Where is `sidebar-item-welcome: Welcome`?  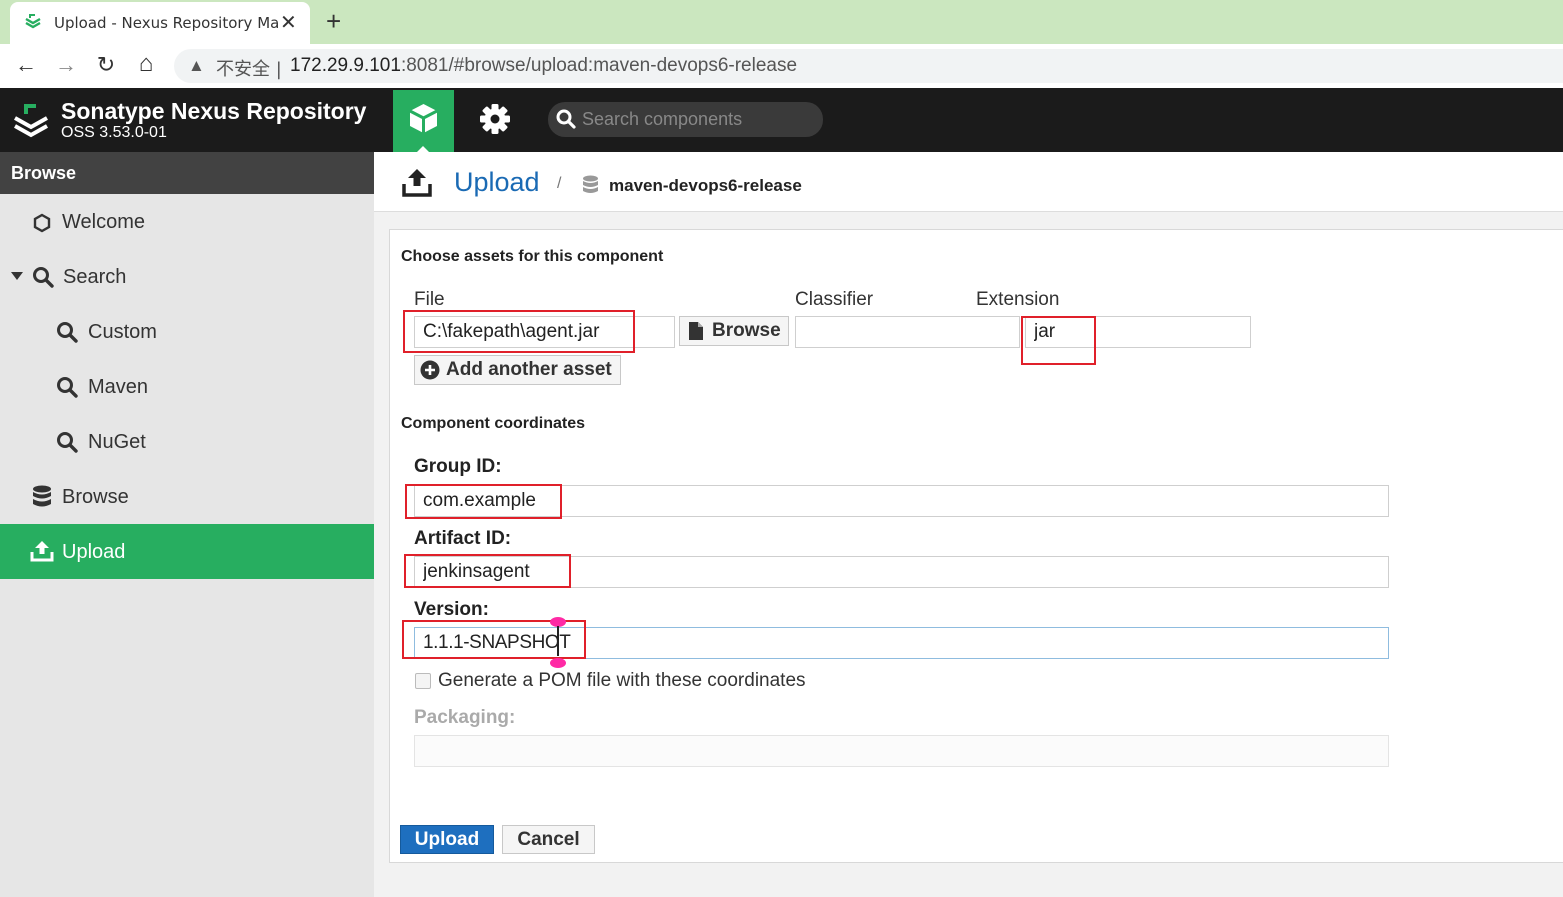 sidebar-item-welcome: Welcome is located at coordinates (187, 221).